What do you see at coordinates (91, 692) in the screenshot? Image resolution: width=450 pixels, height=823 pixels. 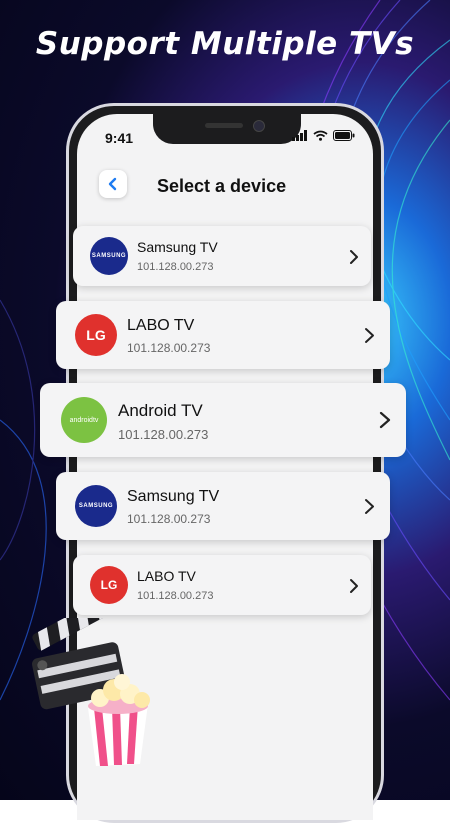 I see `clapperboard-popcorn-icon` at bounding box center [91, 692].